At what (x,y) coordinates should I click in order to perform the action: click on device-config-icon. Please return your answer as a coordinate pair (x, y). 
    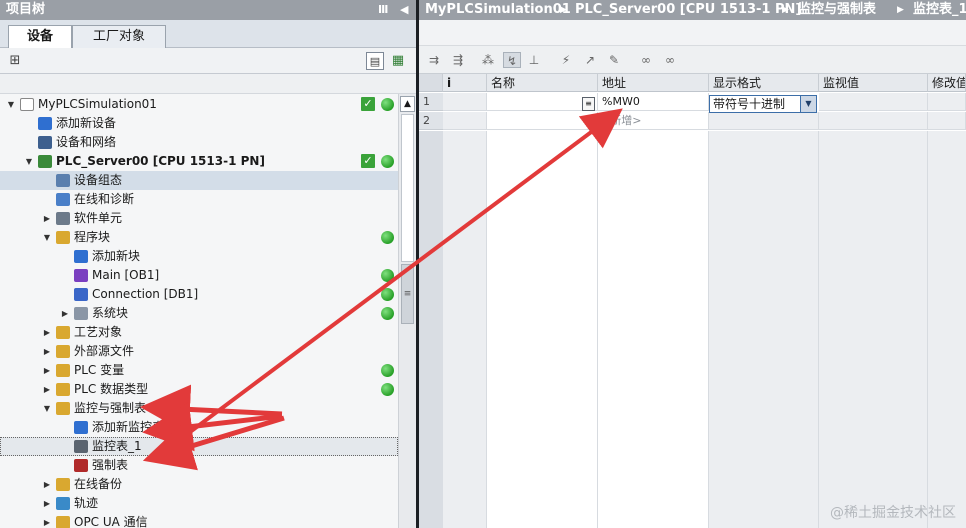
    Looking at the image, I should click on (63, 180).